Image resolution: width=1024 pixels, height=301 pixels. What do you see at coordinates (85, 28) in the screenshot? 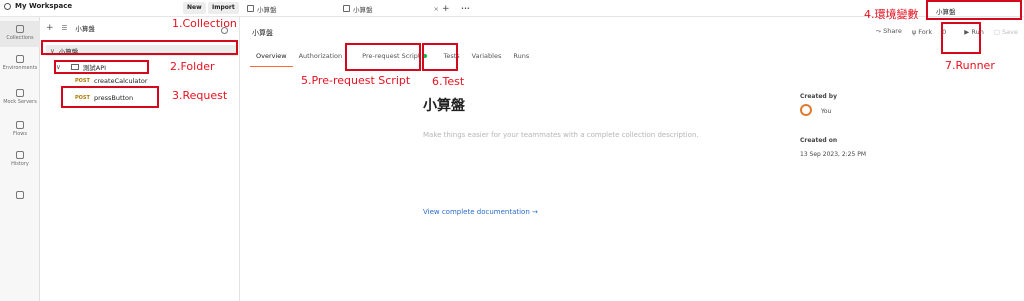
I see `search-filter-text: 小算盤` at bounding box center [85, 28].